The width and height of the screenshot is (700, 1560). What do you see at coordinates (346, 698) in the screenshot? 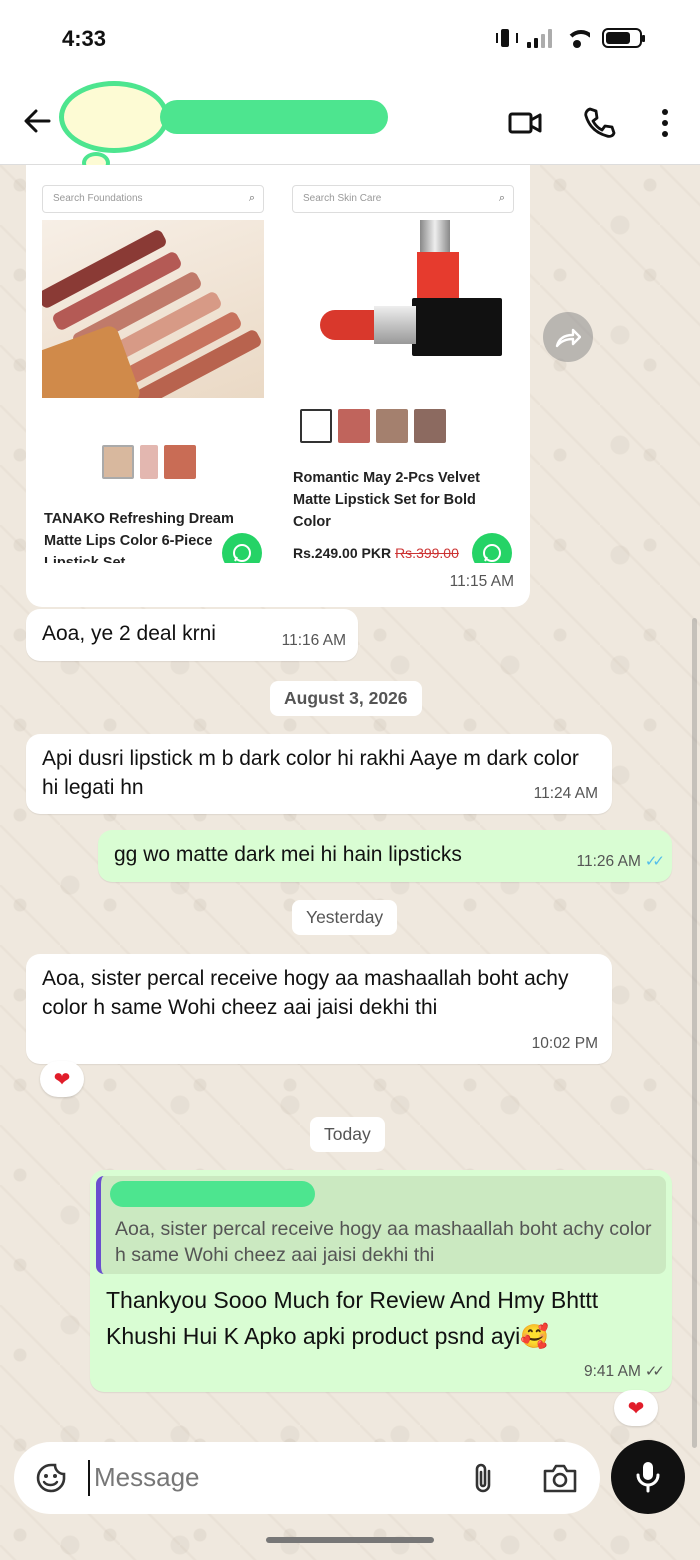
I see `date-separator: August 3, 2026` at bounding box center [346, 698].